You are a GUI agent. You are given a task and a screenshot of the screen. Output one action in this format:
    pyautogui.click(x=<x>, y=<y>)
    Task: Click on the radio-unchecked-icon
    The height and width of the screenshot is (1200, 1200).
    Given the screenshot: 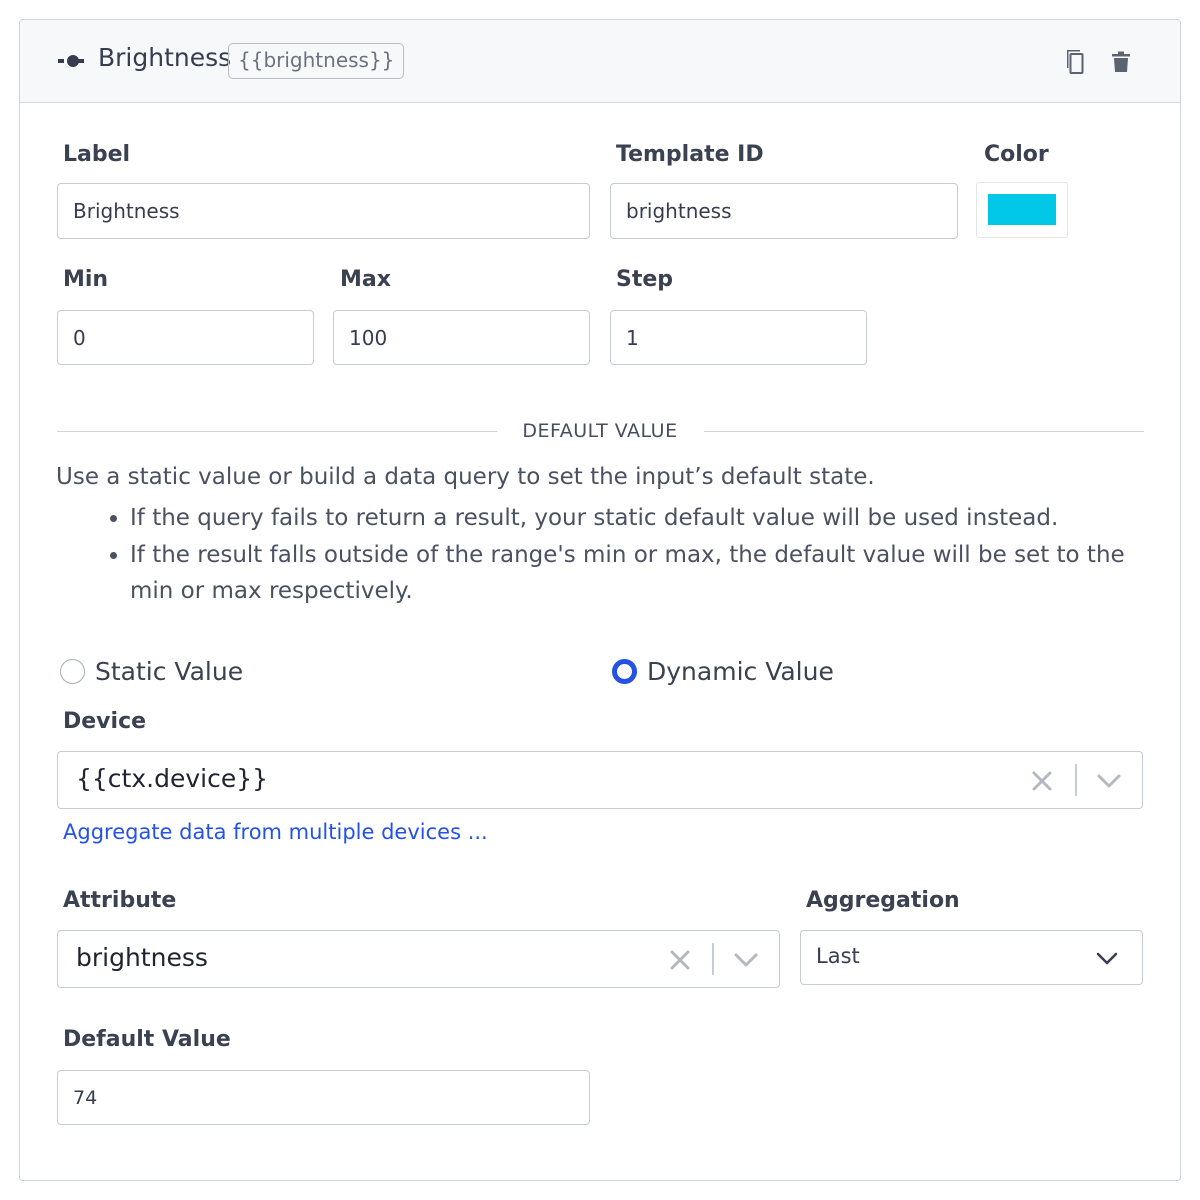 What is the action you would take?
    pyautogui.click(x=72, y=671)
    